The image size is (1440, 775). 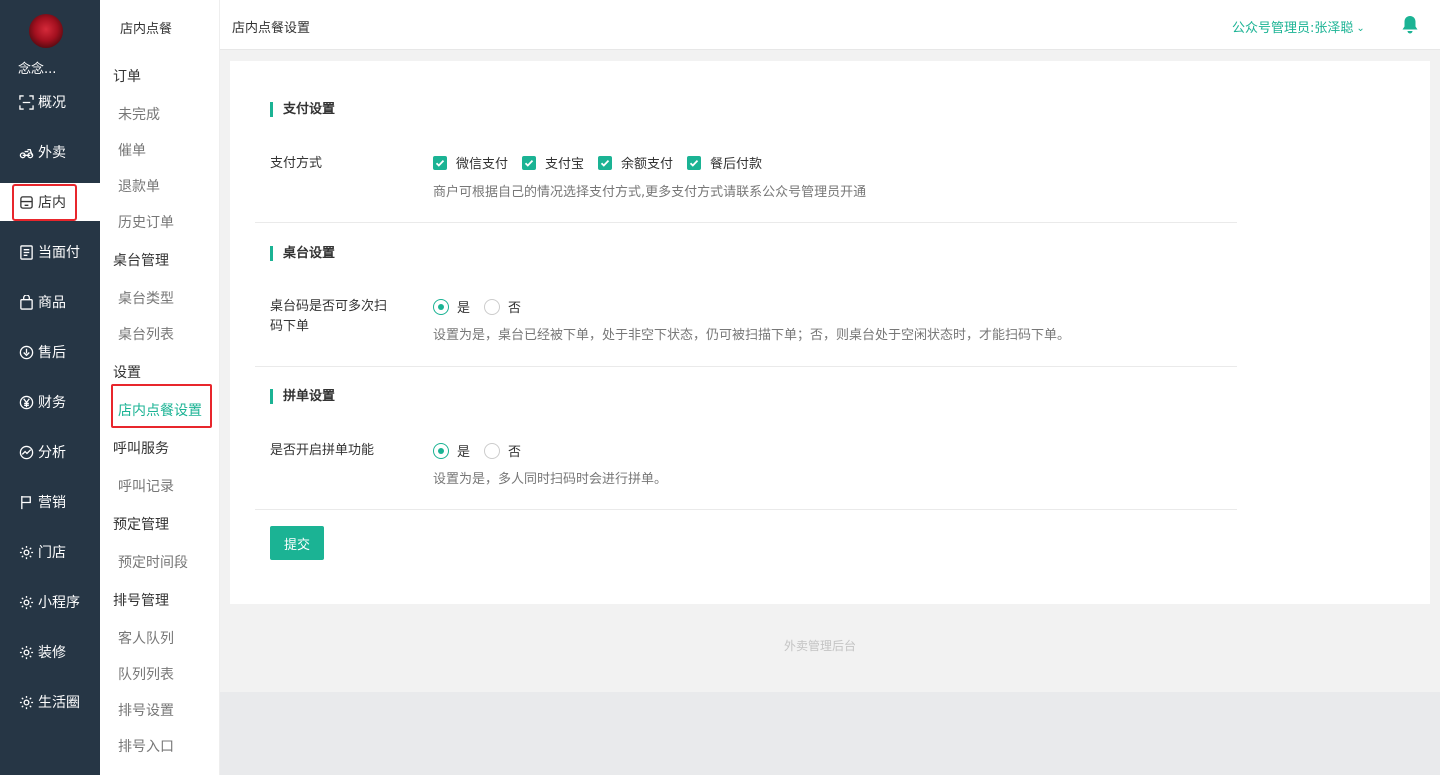 What do you see at coordinates (146, 486) in the screenshot?
I see `sub-link-call-records: 呼叫记录` at bounding box center [146, 486].